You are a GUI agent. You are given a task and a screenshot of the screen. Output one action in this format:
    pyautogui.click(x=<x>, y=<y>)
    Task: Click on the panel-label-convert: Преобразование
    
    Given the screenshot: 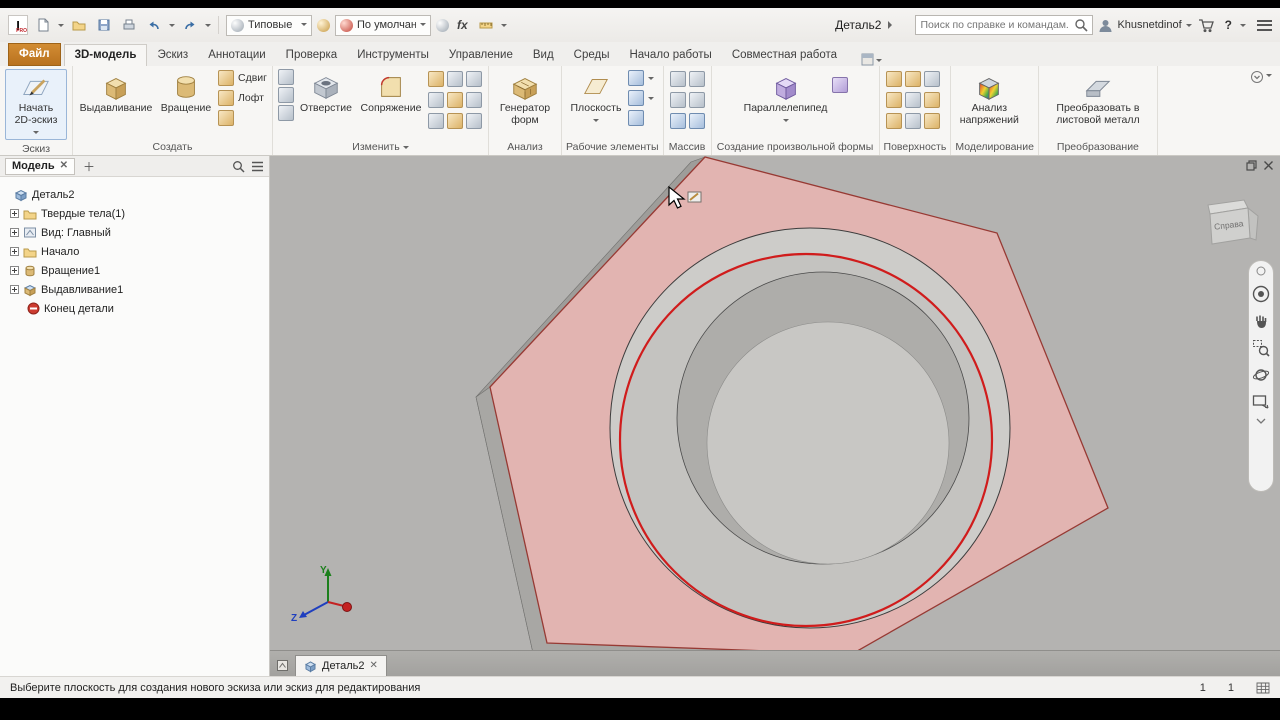 What is the action you would take?
    pyautogui.click(x=1098, y=146)
    